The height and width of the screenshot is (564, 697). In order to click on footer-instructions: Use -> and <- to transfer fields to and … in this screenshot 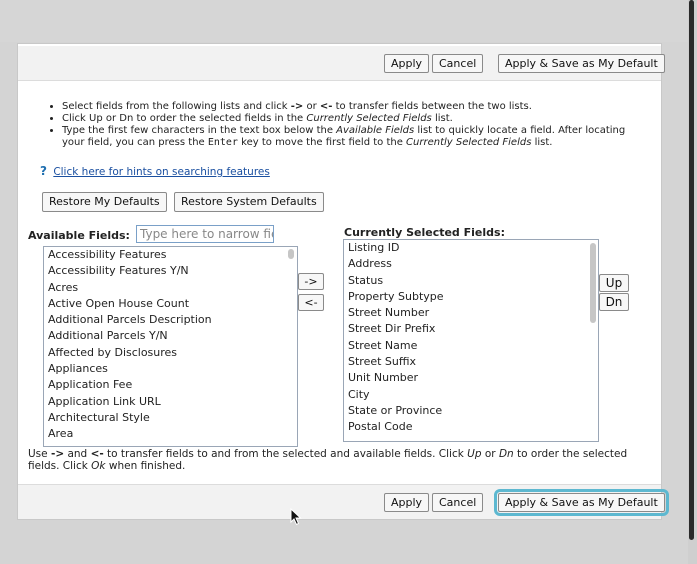, I will do `click(328, 460)`.